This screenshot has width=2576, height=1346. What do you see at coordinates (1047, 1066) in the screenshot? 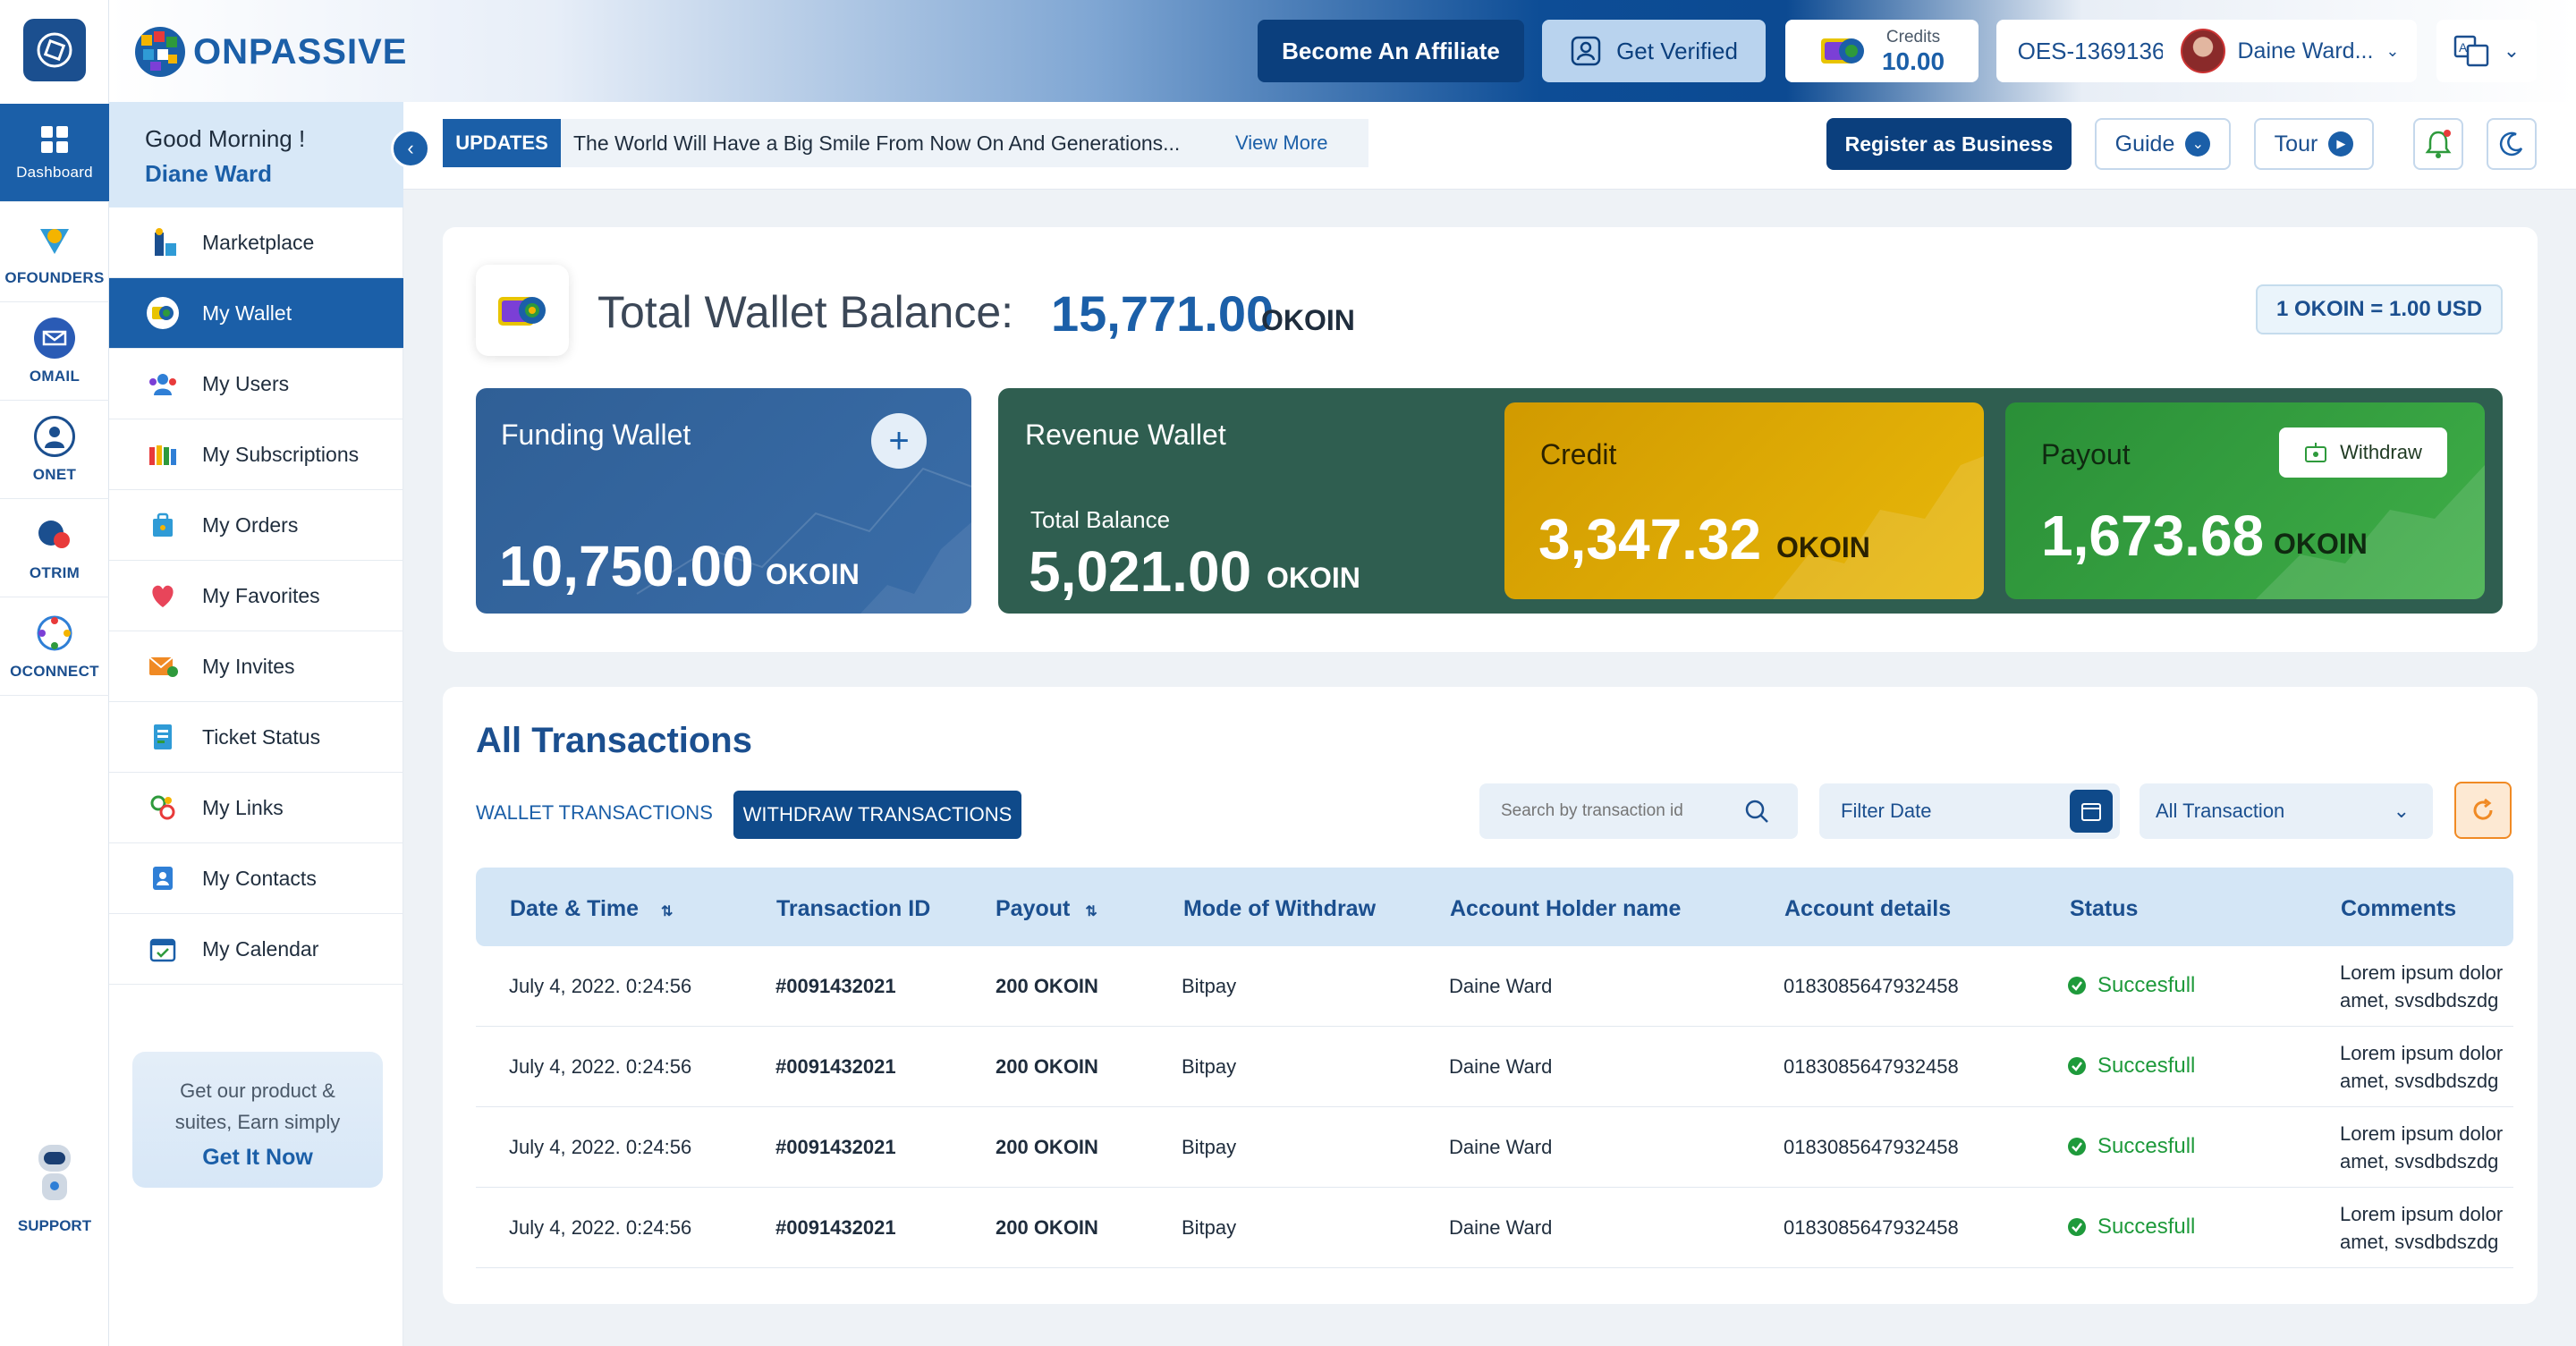
I see `cell-payout: 200 OKOIN` at bounding box center [1047, 1066].